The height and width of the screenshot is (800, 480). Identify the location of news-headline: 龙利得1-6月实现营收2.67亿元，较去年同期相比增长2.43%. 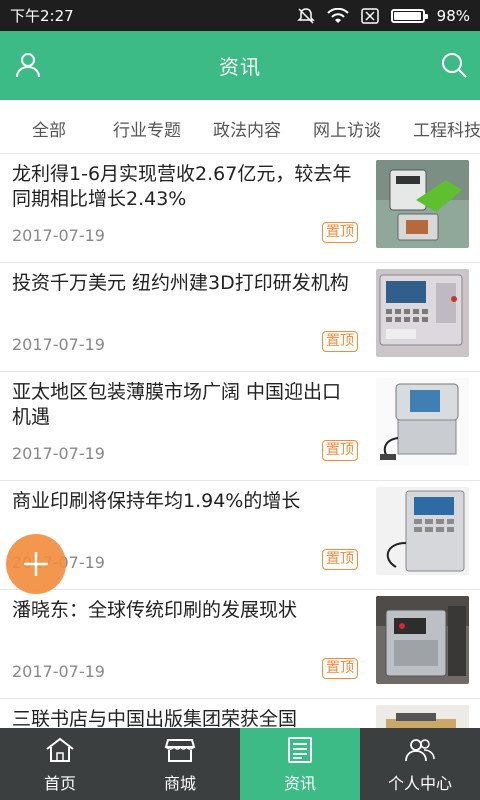
(186, 187).